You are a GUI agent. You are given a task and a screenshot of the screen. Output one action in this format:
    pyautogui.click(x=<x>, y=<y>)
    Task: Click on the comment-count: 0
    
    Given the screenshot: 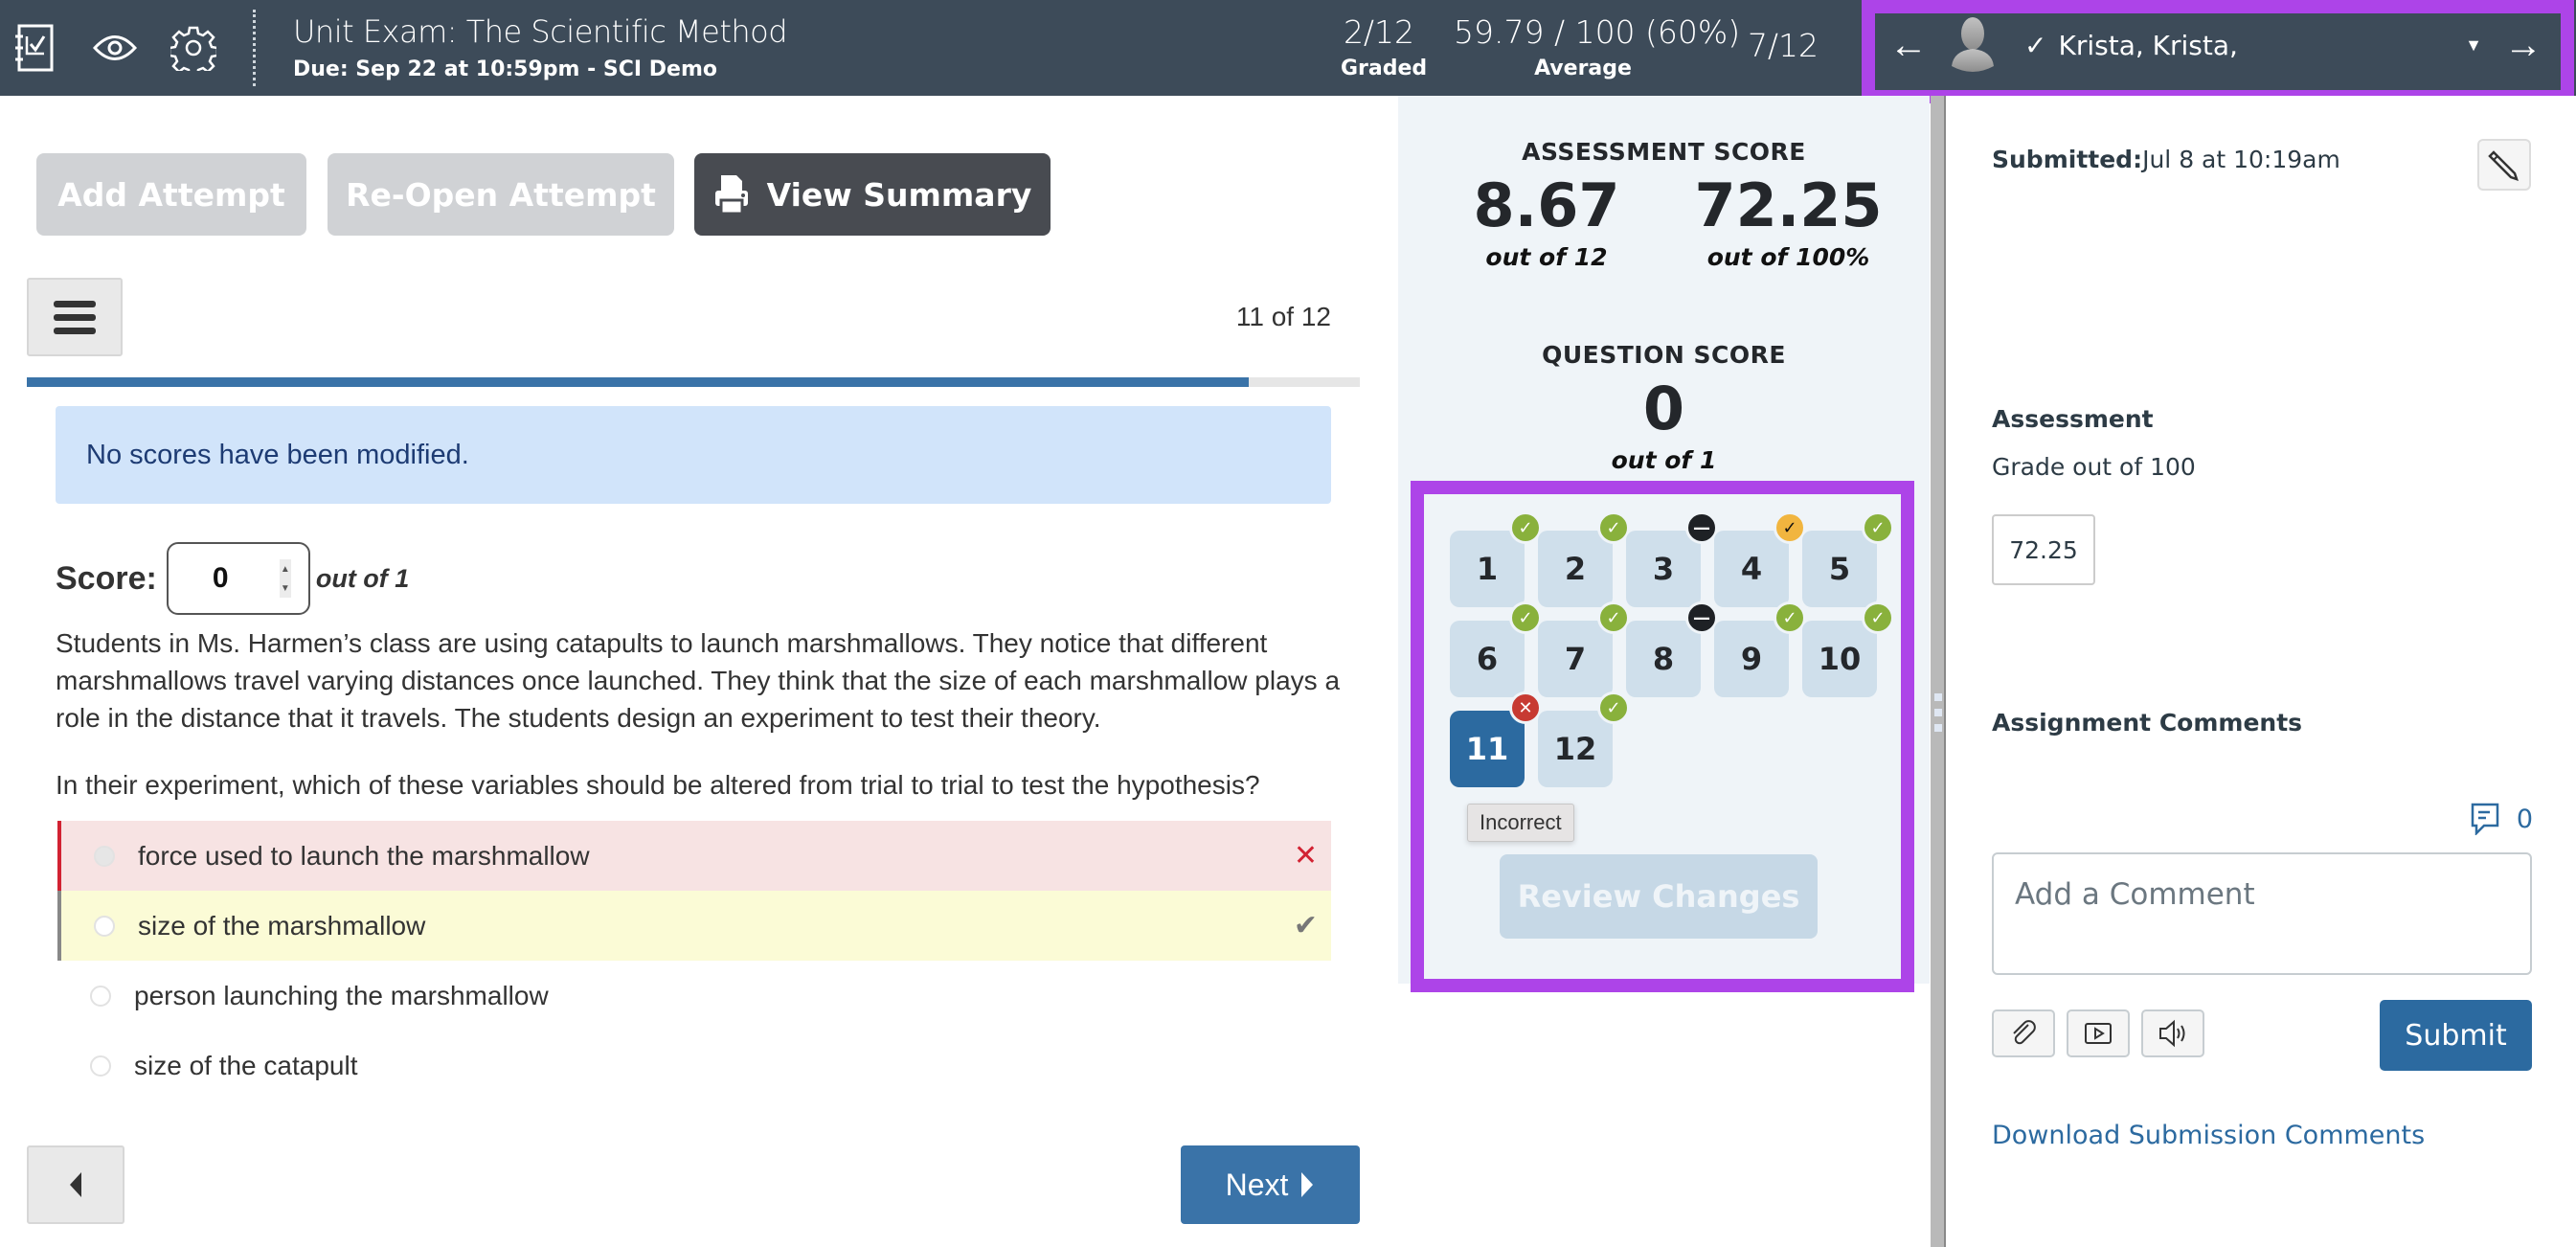 What is the action you would take?
    pyautogui.click(x=2524, y=819)
    